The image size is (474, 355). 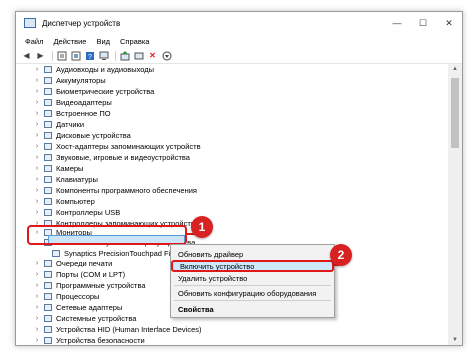 I want to click on tree-item-print-queues: › Очереди печати, so click(x=72, y=263).